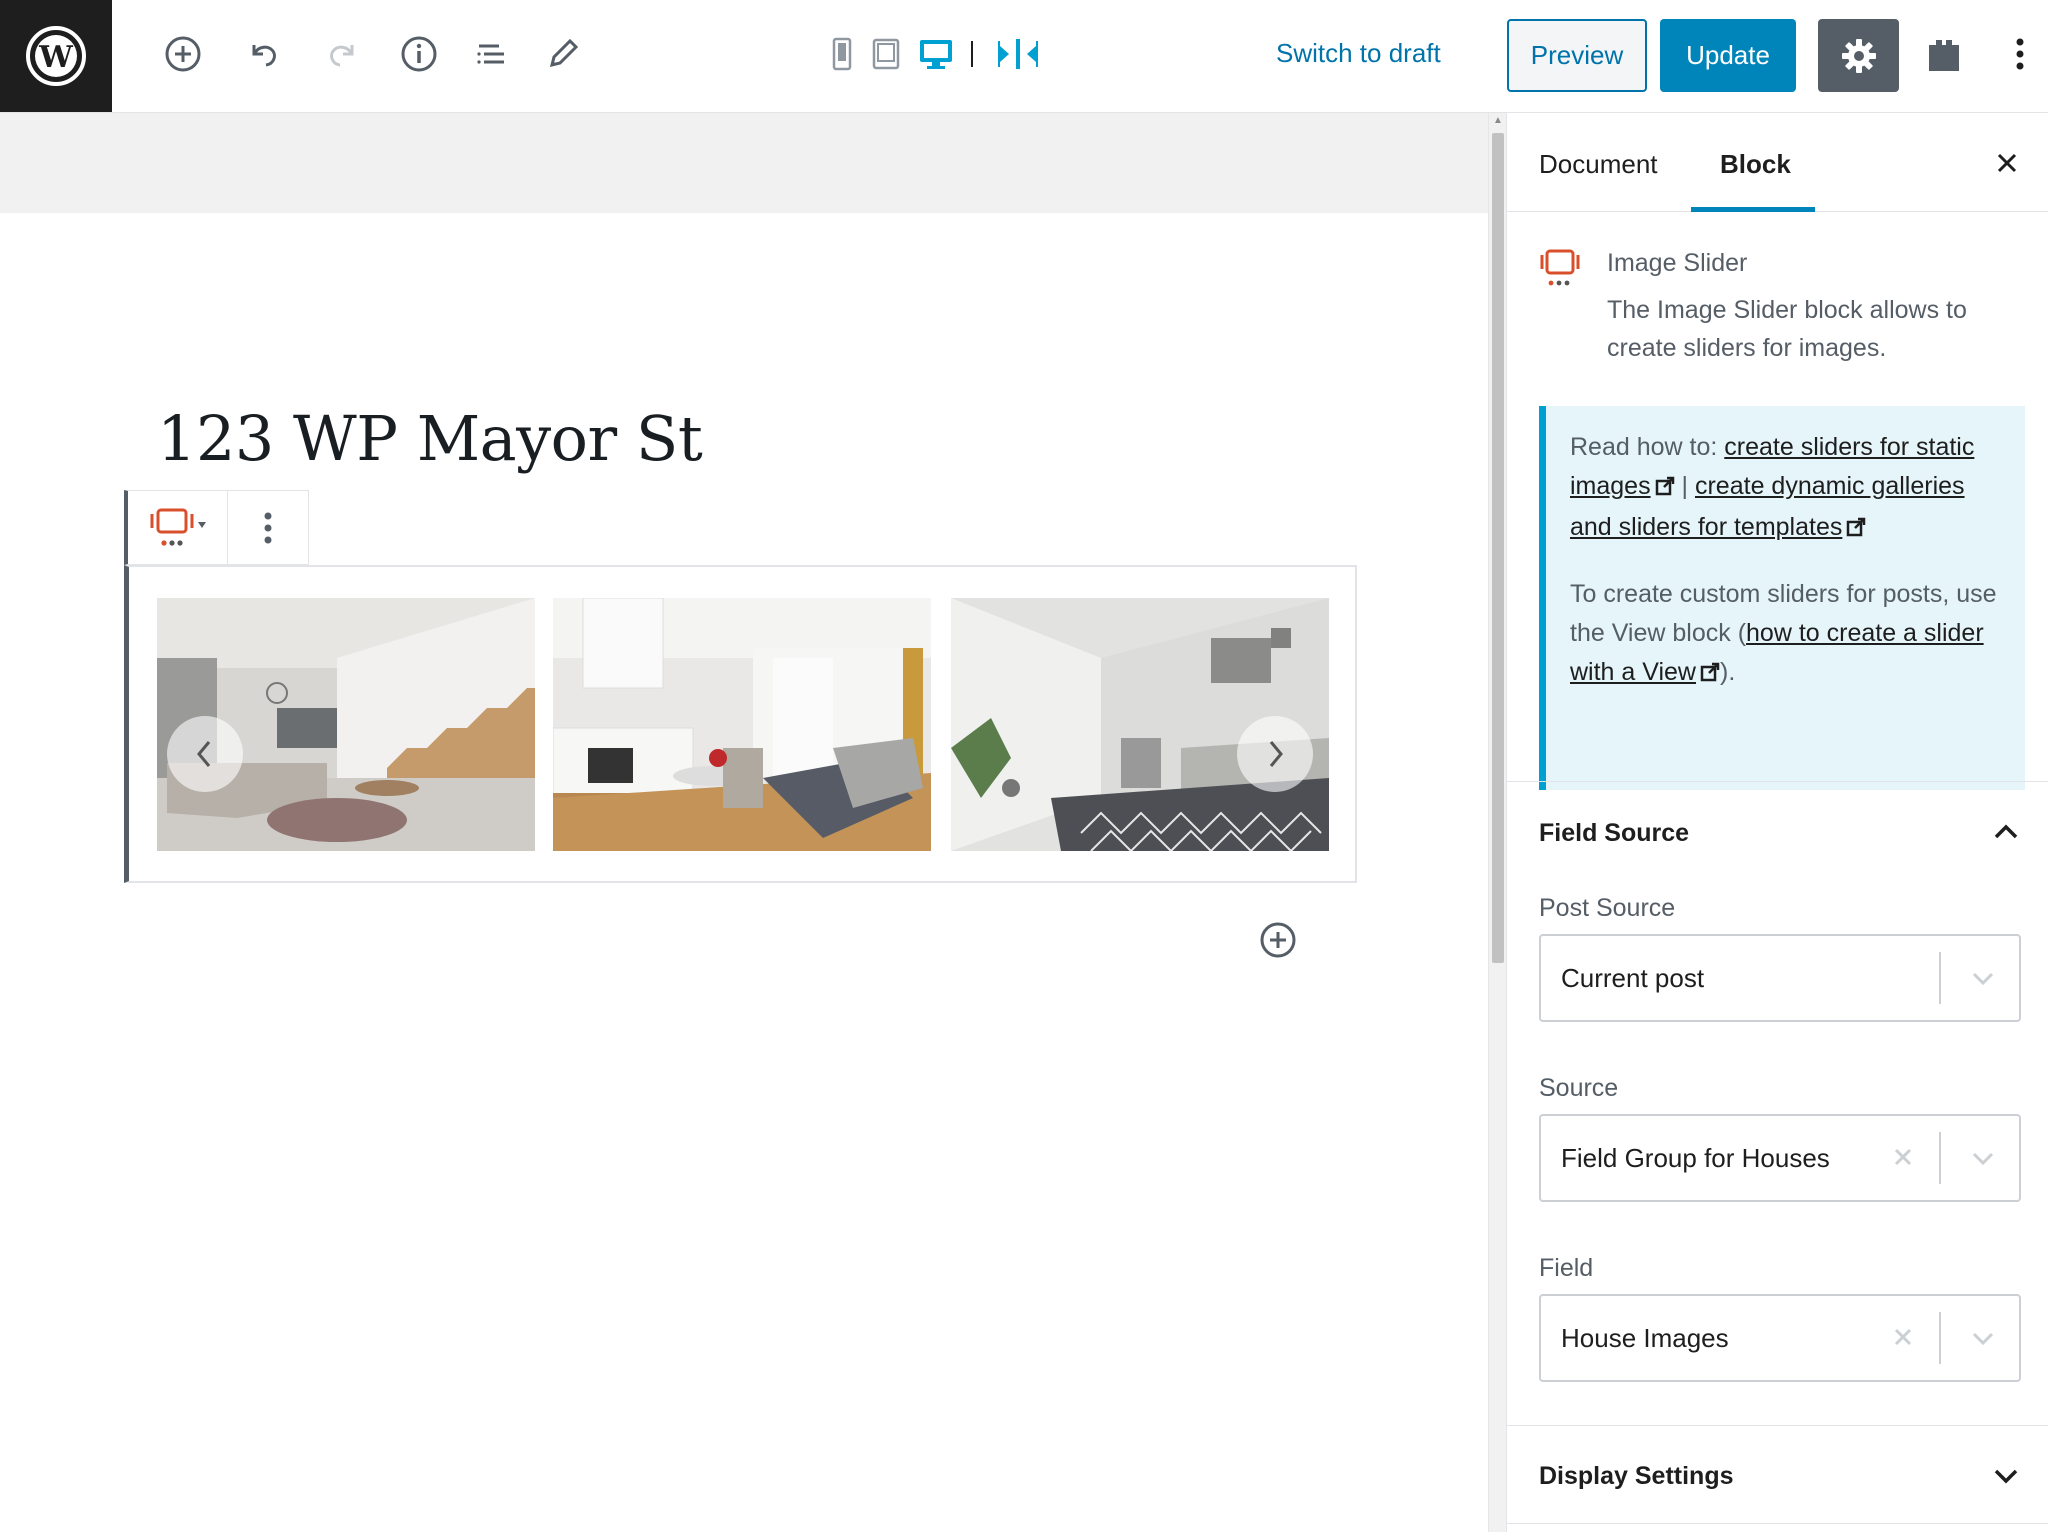 The height and width of the screenshot is (1532, 2048). What do you see at coordinates (1647, 447) in the screenshot?
I see `notice-read-how: Read how to:` at bounding box center [1647, 447].